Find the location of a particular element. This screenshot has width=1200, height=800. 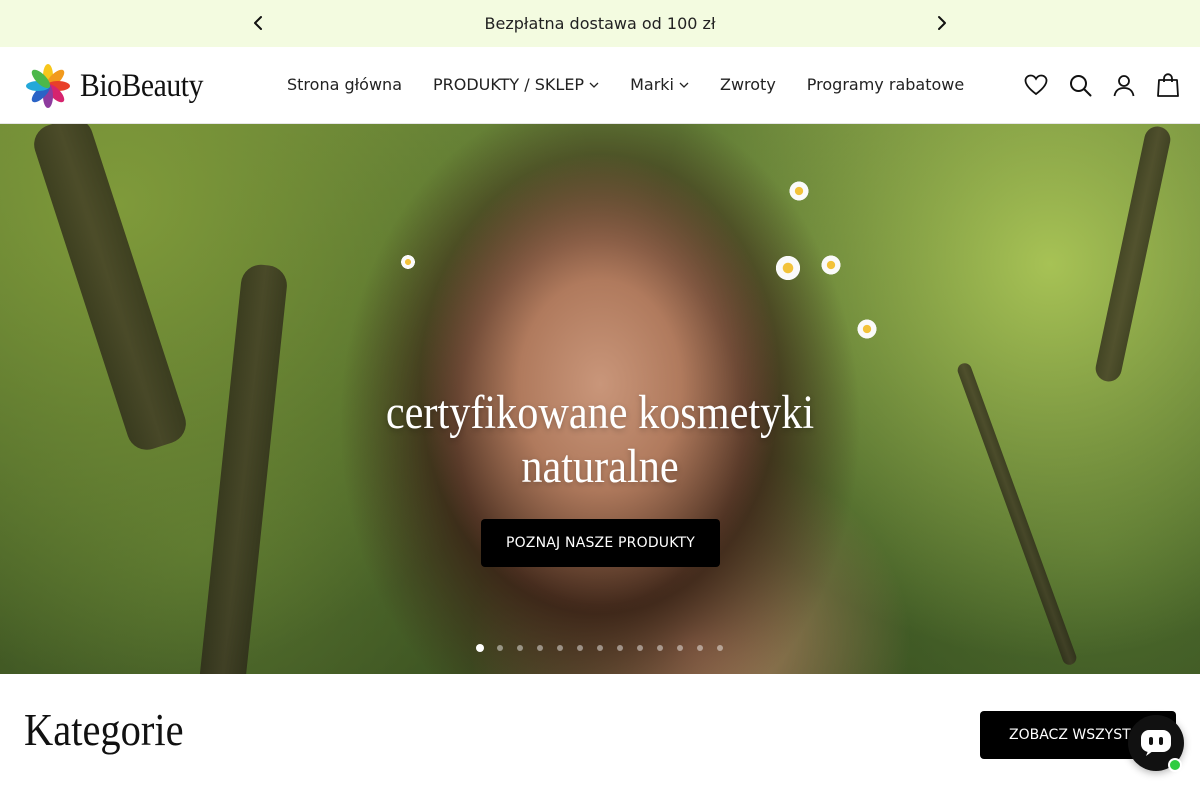

online-status-indicator is located at coordinates (1175, 765).